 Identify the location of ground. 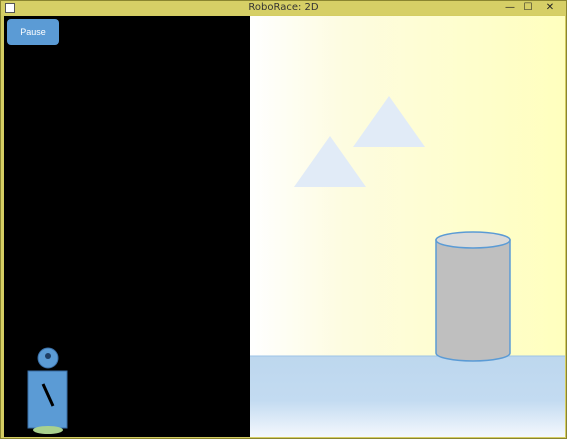
(407, 396).